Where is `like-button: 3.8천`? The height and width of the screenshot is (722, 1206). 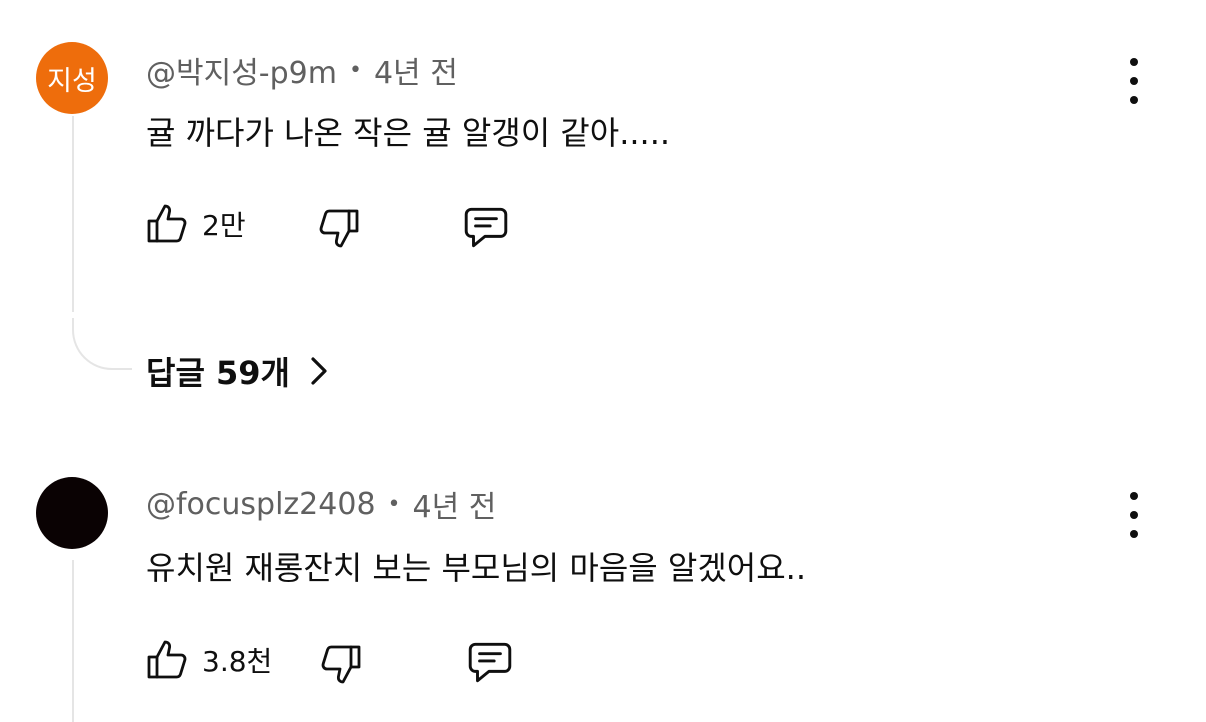 like-button: 3.8천 is located at coordinates (208, 660).